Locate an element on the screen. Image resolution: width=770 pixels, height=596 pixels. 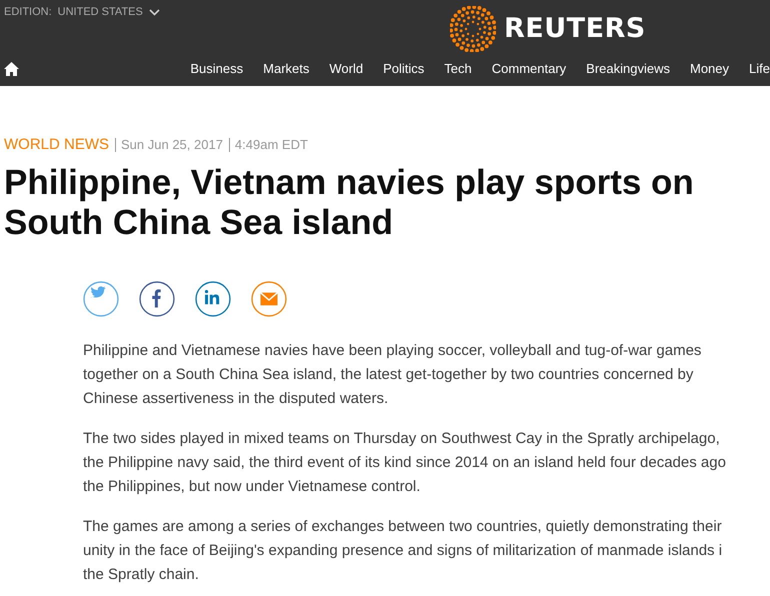
article-title: Philippine, Vietnam navies play sports on South China Sea island is located at coordinates (349, 202).